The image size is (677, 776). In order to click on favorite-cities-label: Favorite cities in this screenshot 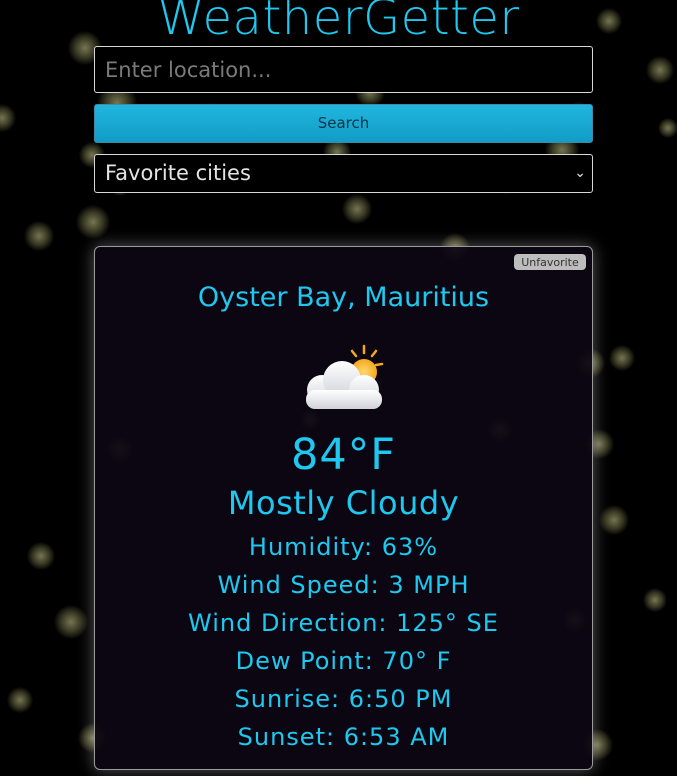, I will do `click(178, 173)`.